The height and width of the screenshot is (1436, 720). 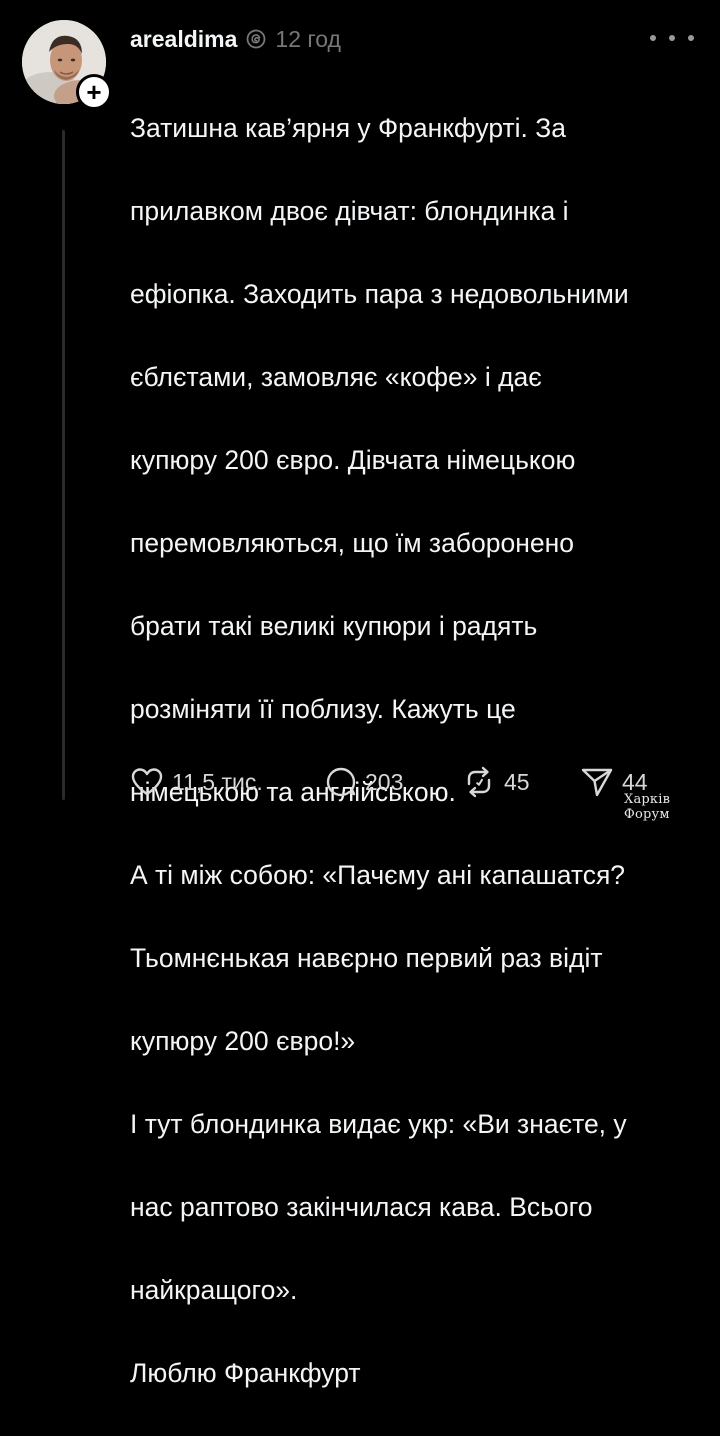 I want to click on post-text-line: І тут блондинка видає укр: «Ви знаєте, у, so click(x=378, y=1123).